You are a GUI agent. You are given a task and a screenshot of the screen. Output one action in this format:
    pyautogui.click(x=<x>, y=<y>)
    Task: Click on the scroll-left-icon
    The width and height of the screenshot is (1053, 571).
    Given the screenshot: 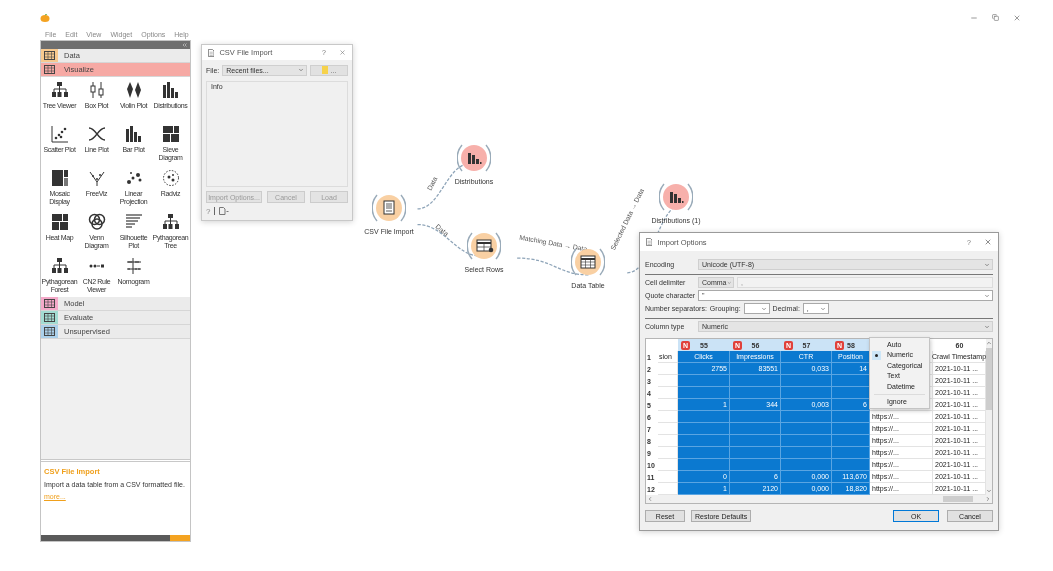 What is the action you would take?
    pyautogui.click(x=650, y=499)
    